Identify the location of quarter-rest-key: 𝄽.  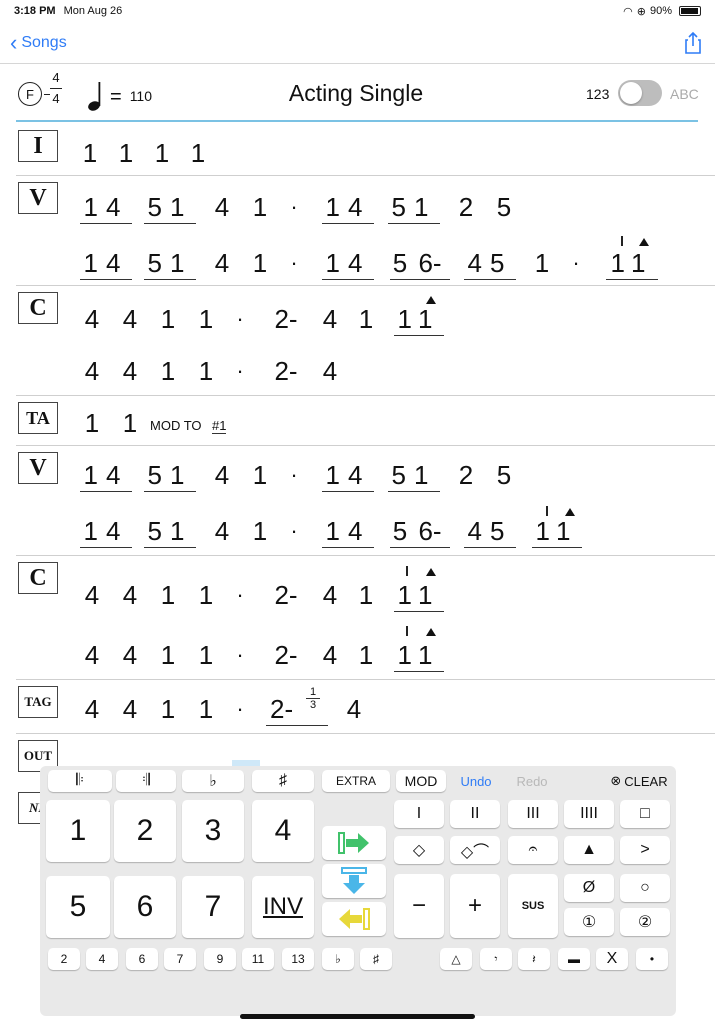
(534, 959).